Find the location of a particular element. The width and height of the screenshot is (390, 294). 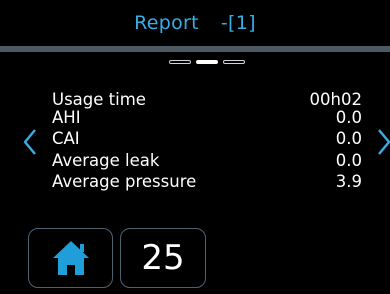

value-label: 25 is located at coordinates (163, 258).